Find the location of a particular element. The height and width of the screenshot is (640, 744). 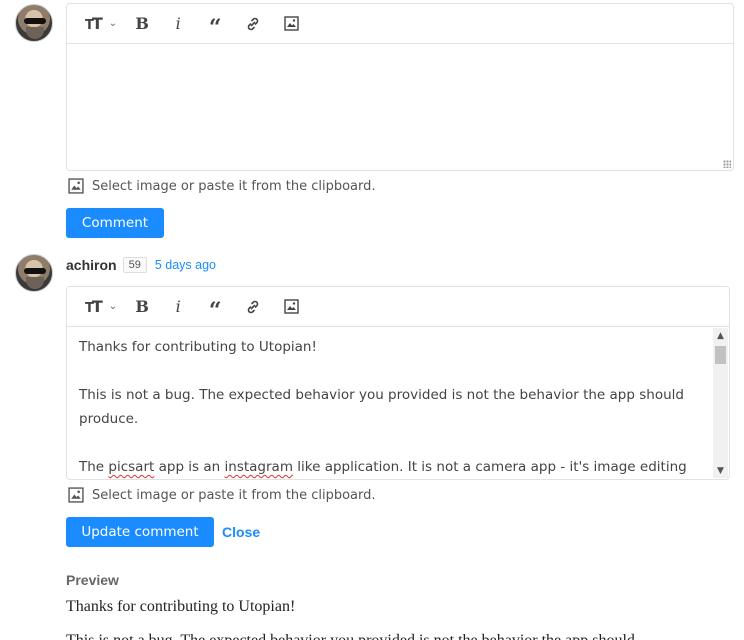

author-name: achiron is located at coordinates (91, 265).